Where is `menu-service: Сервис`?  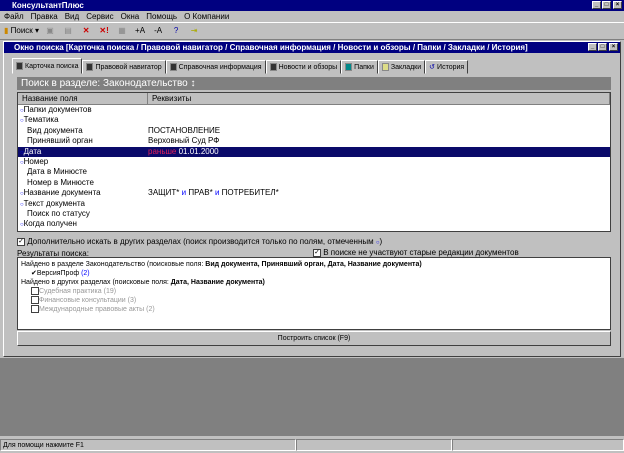
menu-service: Сервис is located at coordinates (99, 16).